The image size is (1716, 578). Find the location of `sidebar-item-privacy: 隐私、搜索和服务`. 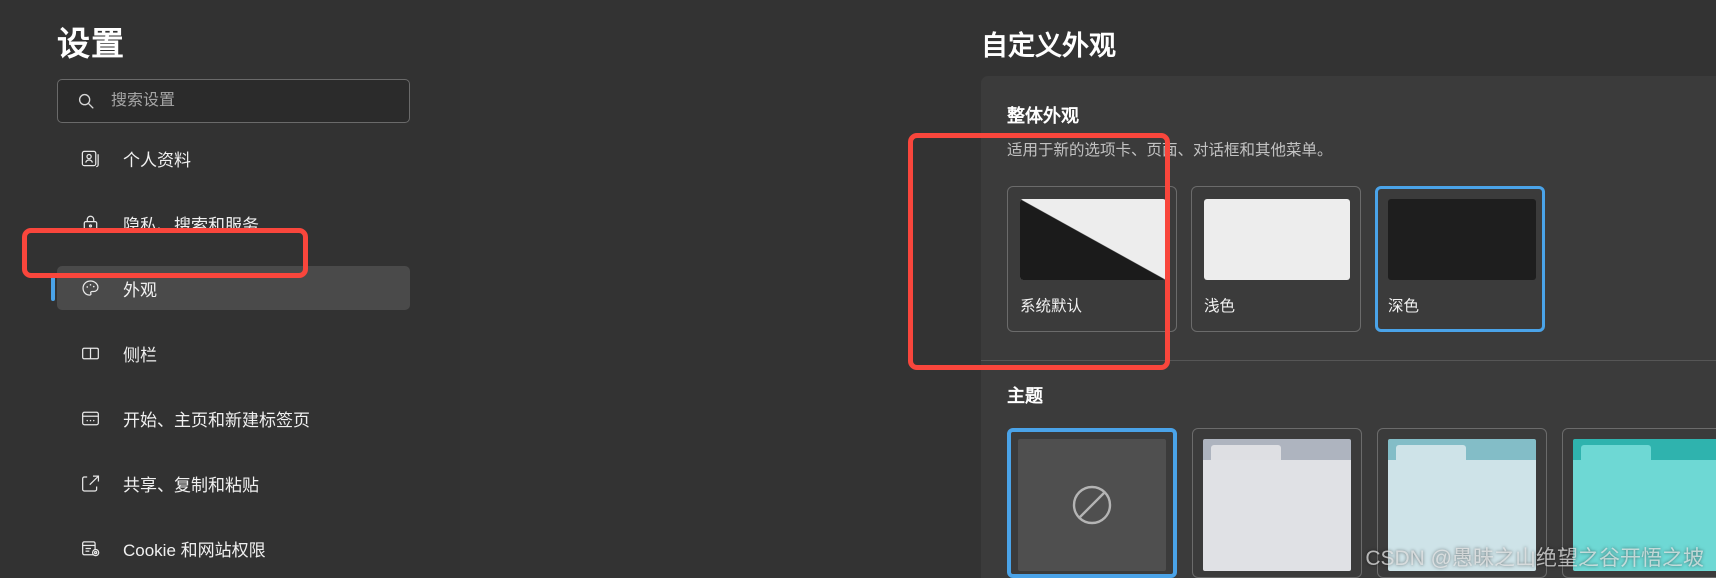

sidebar-item-privacy: 隐私、搜索和服务 is located at coordinates (233, 223).